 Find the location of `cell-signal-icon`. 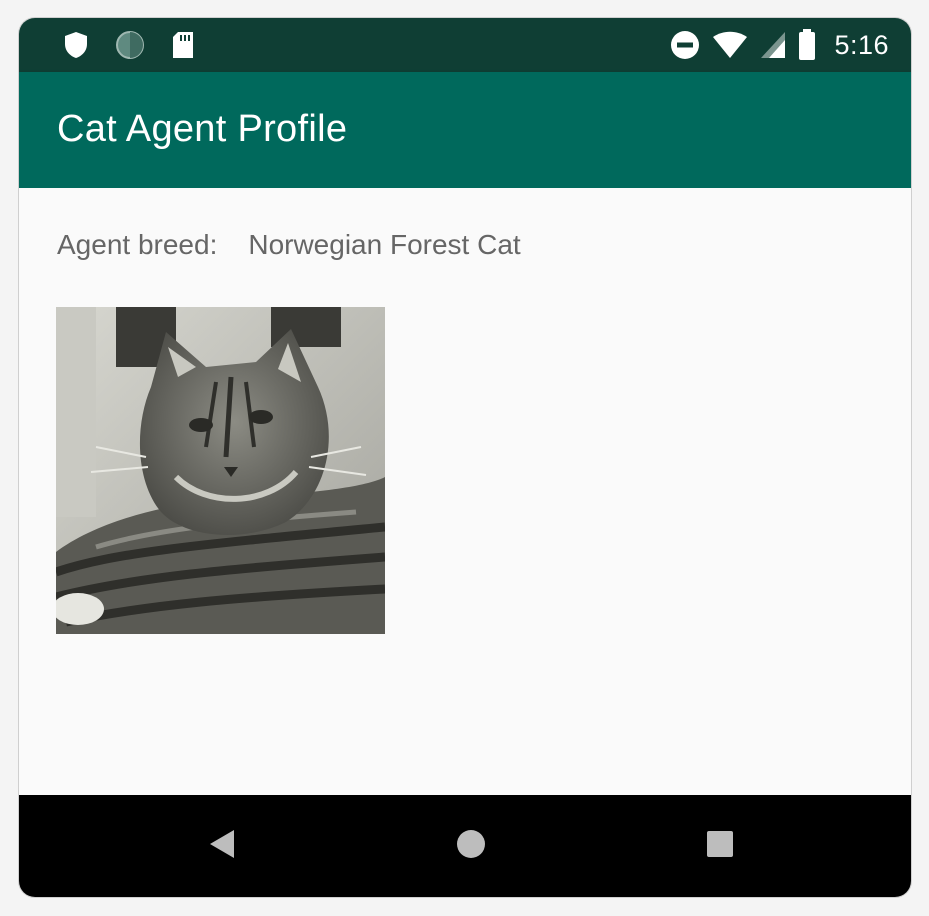

cell-signal-icon is located at coordinates (773, 45).